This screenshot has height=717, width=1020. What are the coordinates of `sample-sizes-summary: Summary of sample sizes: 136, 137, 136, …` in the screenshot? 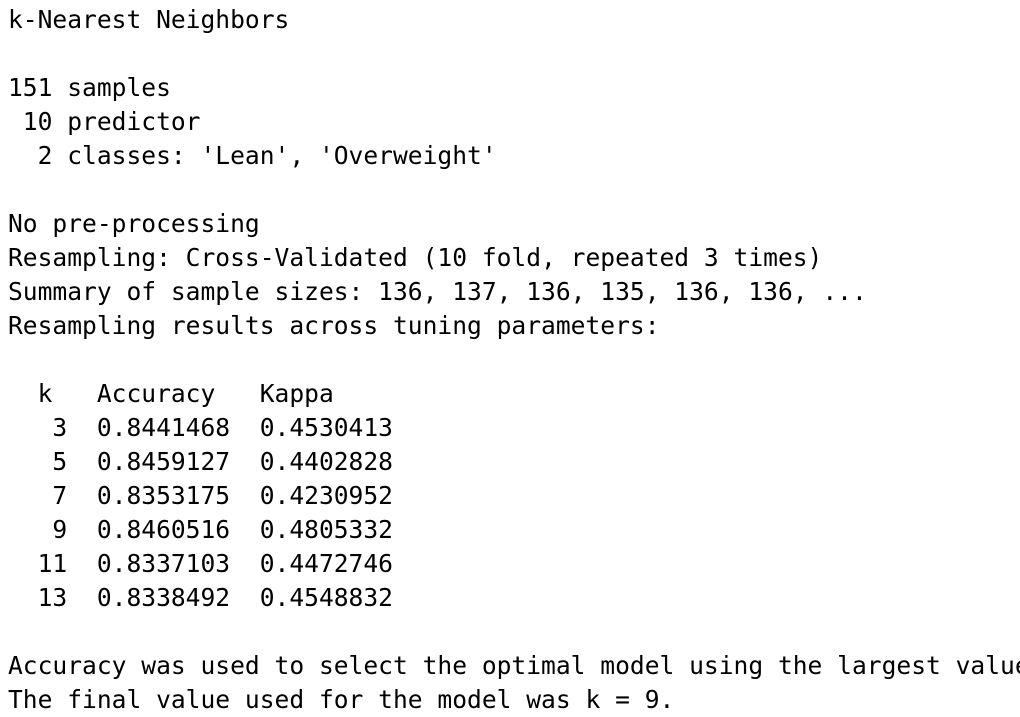 It's located at (437, 291).